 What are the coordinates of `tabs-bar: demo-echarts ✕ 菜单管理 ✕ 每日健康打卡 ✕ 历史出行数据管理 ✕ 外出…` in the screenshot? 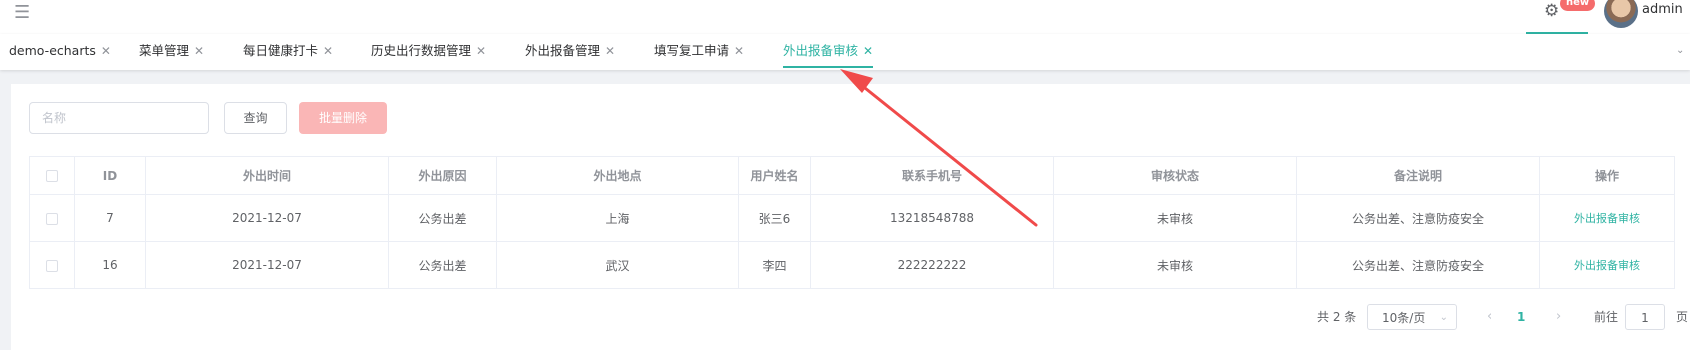 It's located at (845, 52).